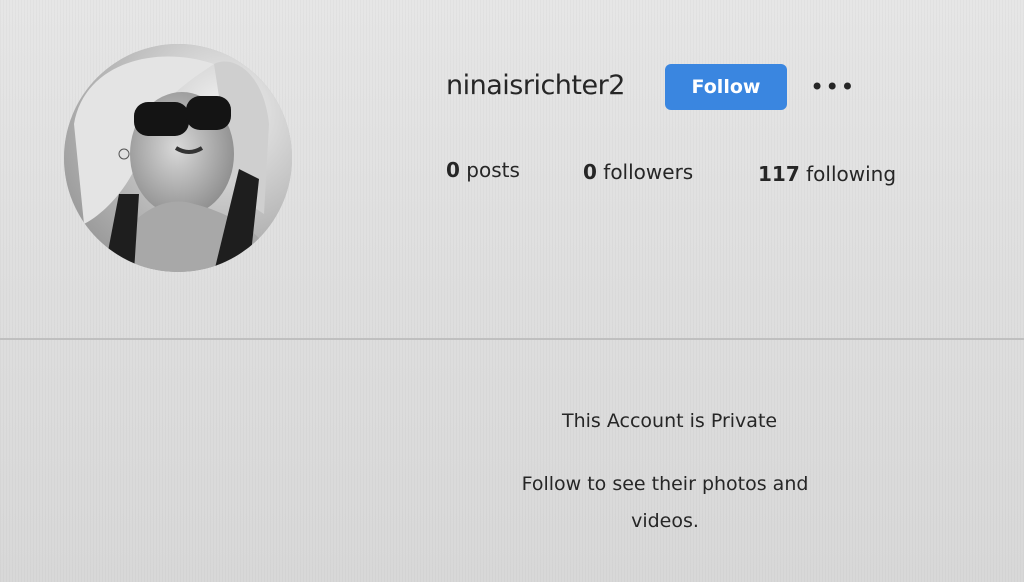  What do you see at coordinates (726, 87) in the screenshot?
I see `follow-button: Follow` at bounding box center [726, 87].